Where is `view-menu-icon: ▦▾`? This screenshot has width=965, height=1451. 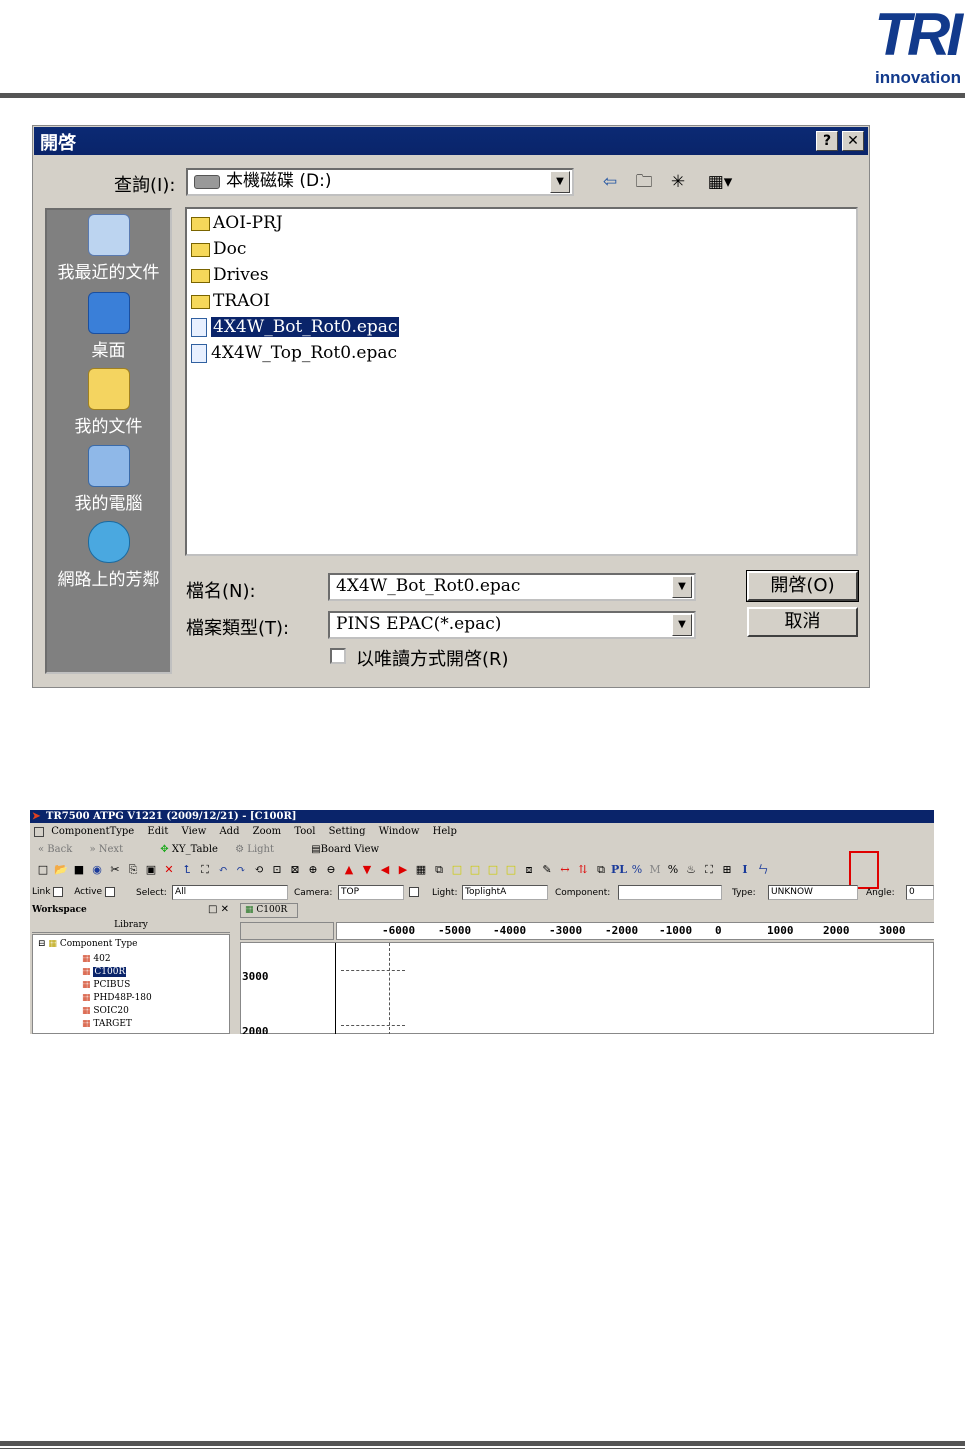 view-menu-icon: ▦▾ is located at coordinates (720, 182).